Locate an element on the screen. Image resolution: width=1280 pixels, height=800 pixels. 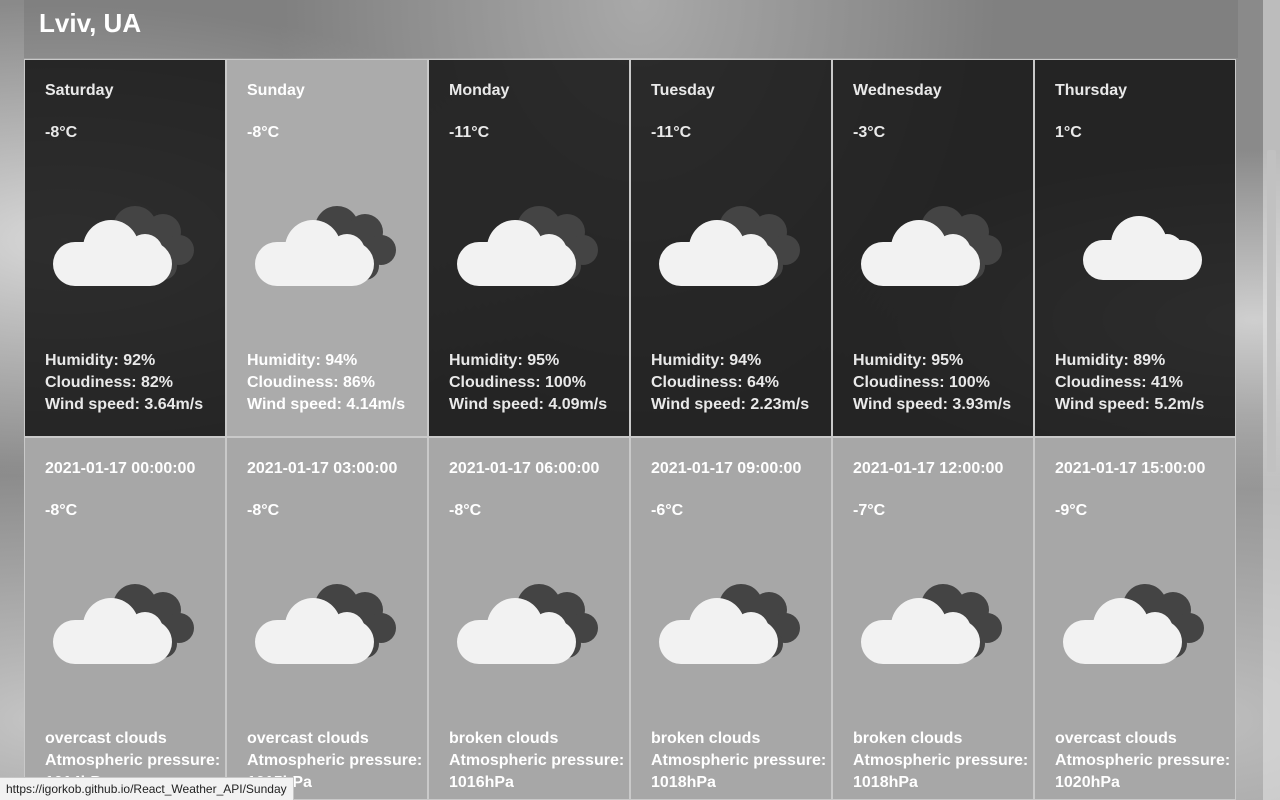
hour-datetime: 2021-01-17 00:00:00 is located at coordinates (120, 468).